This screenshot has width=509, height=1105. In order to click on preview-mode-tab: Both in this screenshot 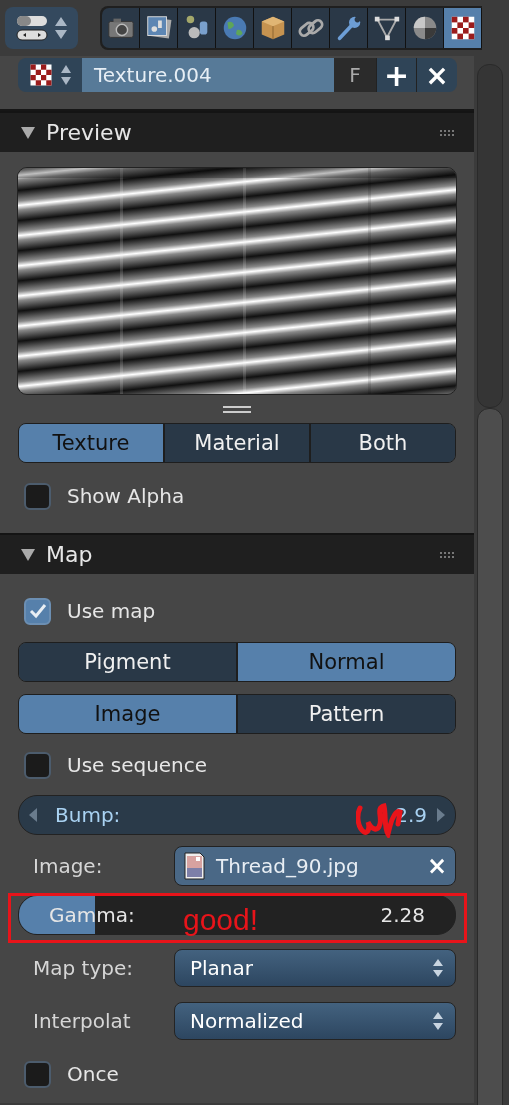, I will do `click(383, 443)`.